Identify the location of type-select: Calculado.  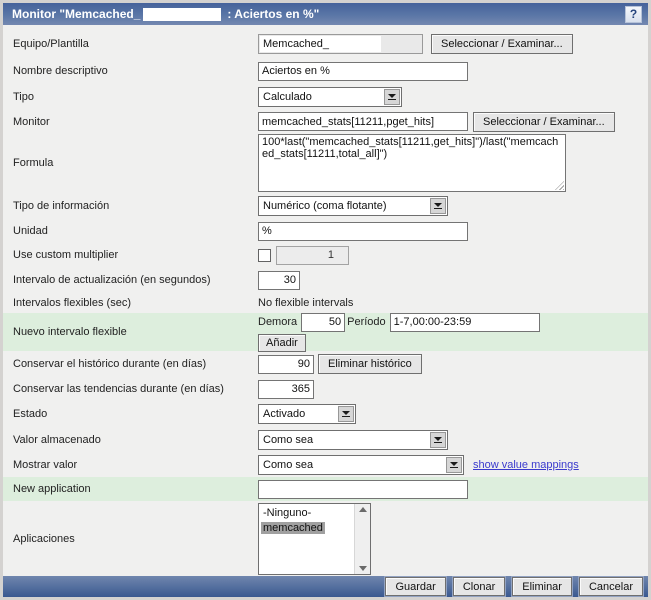
(330, 97).